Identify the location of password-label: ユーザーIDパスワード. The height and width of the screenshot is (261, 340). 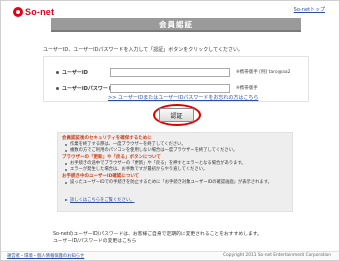
(84, 88).